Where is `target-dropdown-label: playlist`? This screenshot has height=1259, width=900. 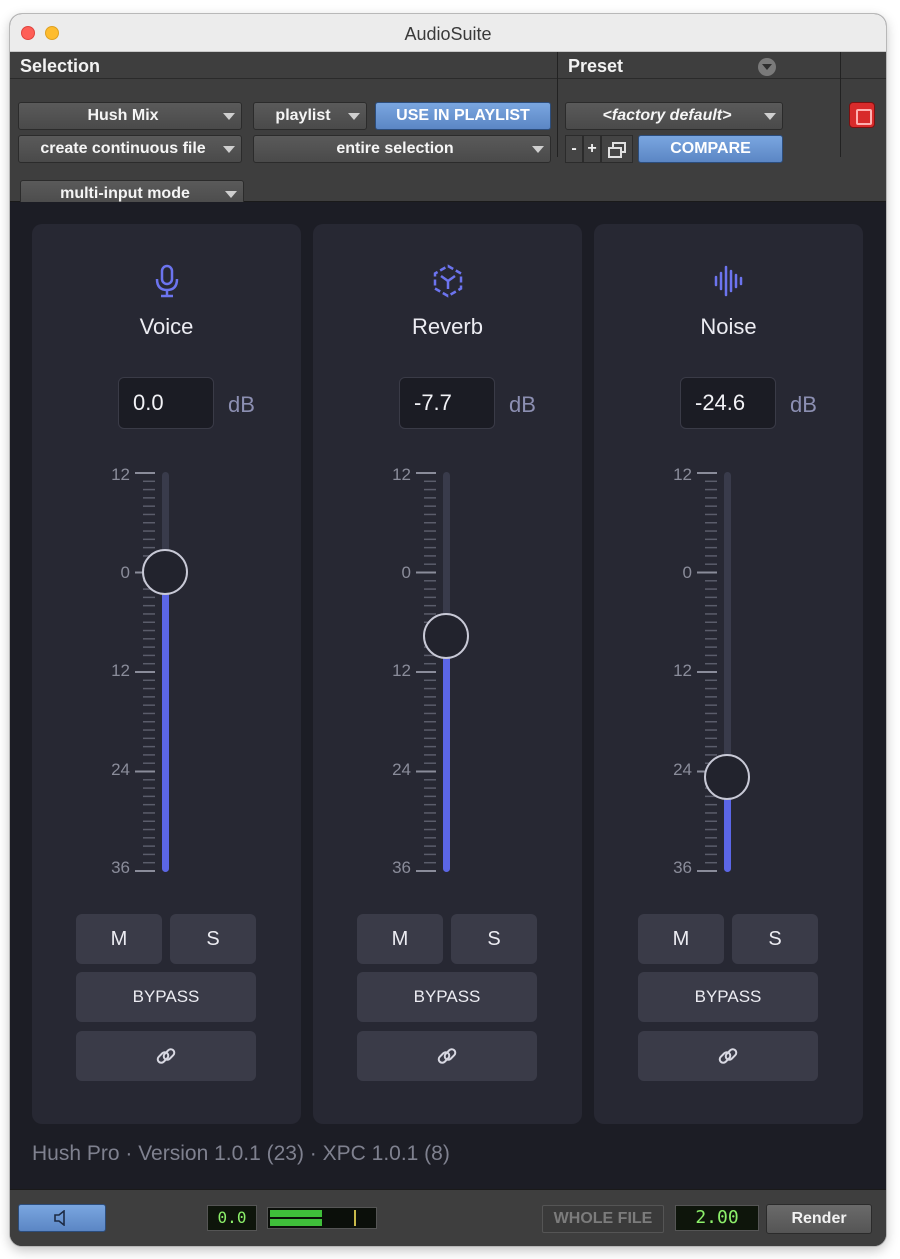 target-dropdown-label: playlist is located at coordinates (303, 115).